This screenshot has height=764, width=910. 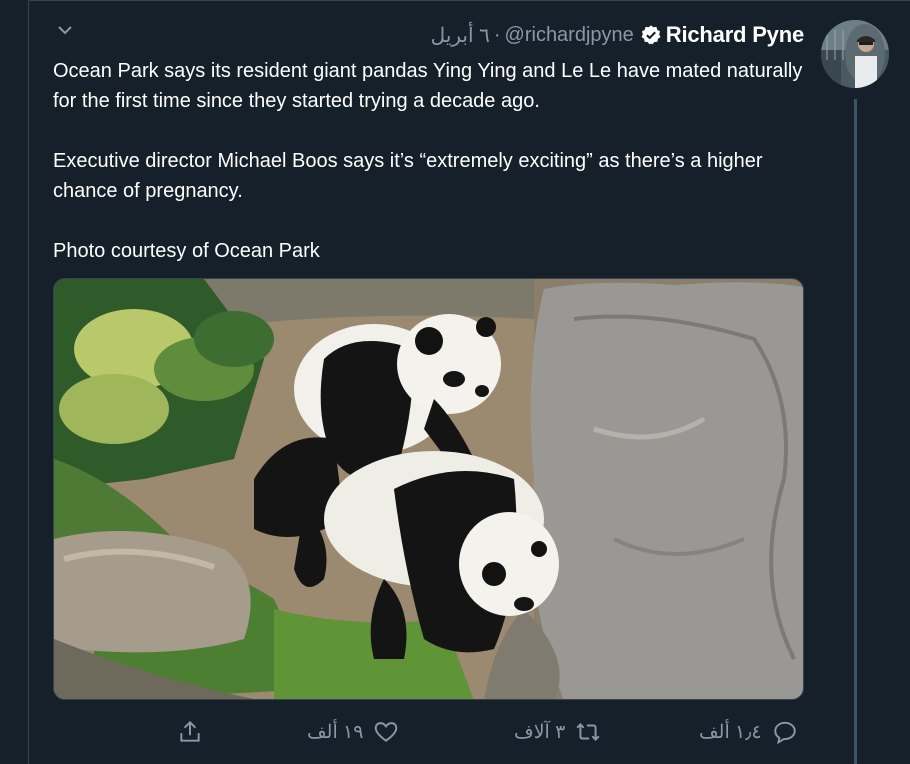 I want to click on reply-button: ١٫٤ ألف, so click(x=748, y=732).